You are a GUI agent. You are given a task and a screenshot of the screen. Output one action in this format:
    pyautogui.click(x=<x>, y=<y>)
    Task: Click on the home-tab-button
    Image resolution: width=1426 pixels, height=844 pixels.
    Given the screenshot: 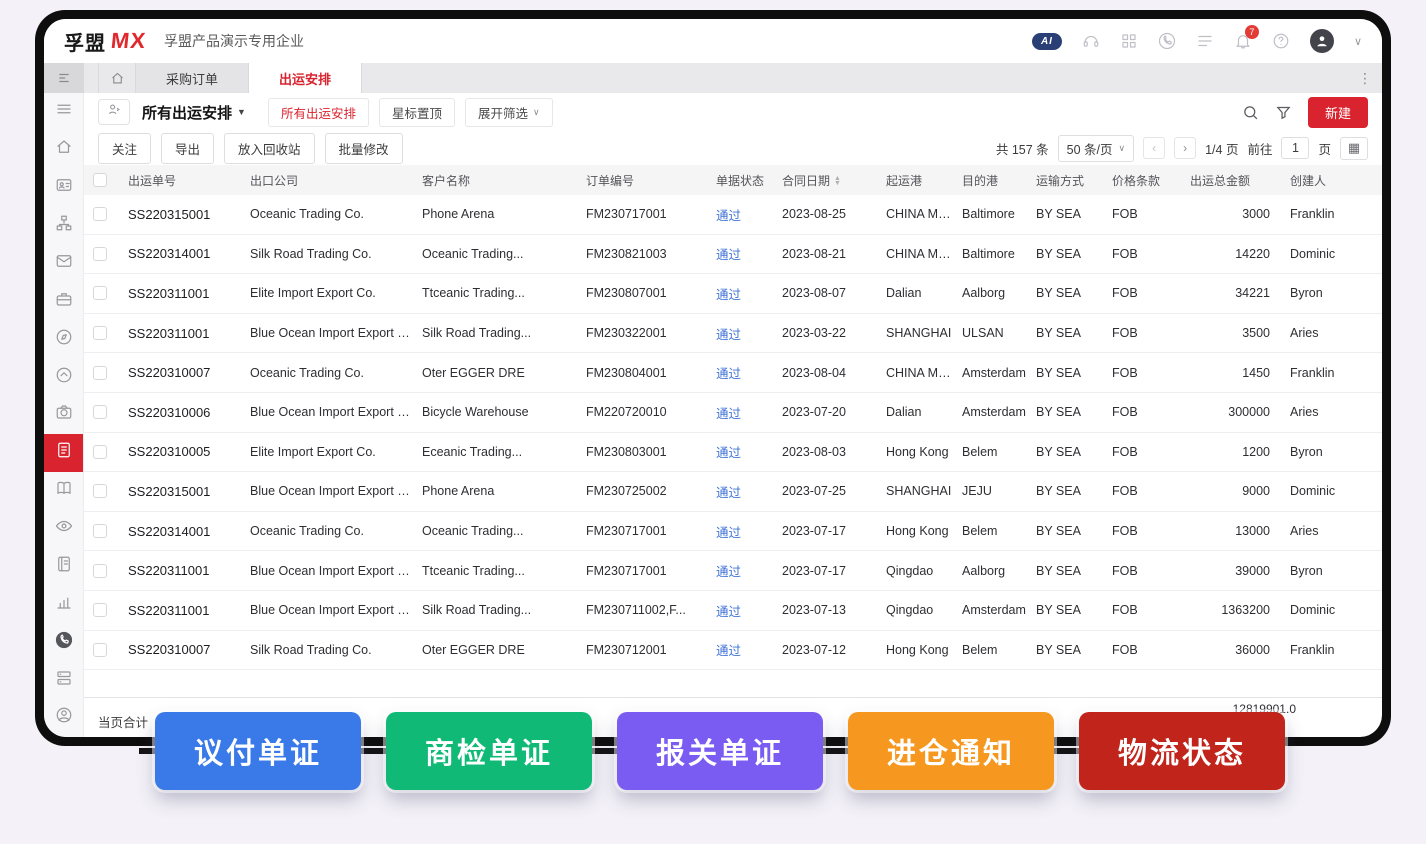 What is the action you would take?
    pyautogui.click(x=117, y=78)
    